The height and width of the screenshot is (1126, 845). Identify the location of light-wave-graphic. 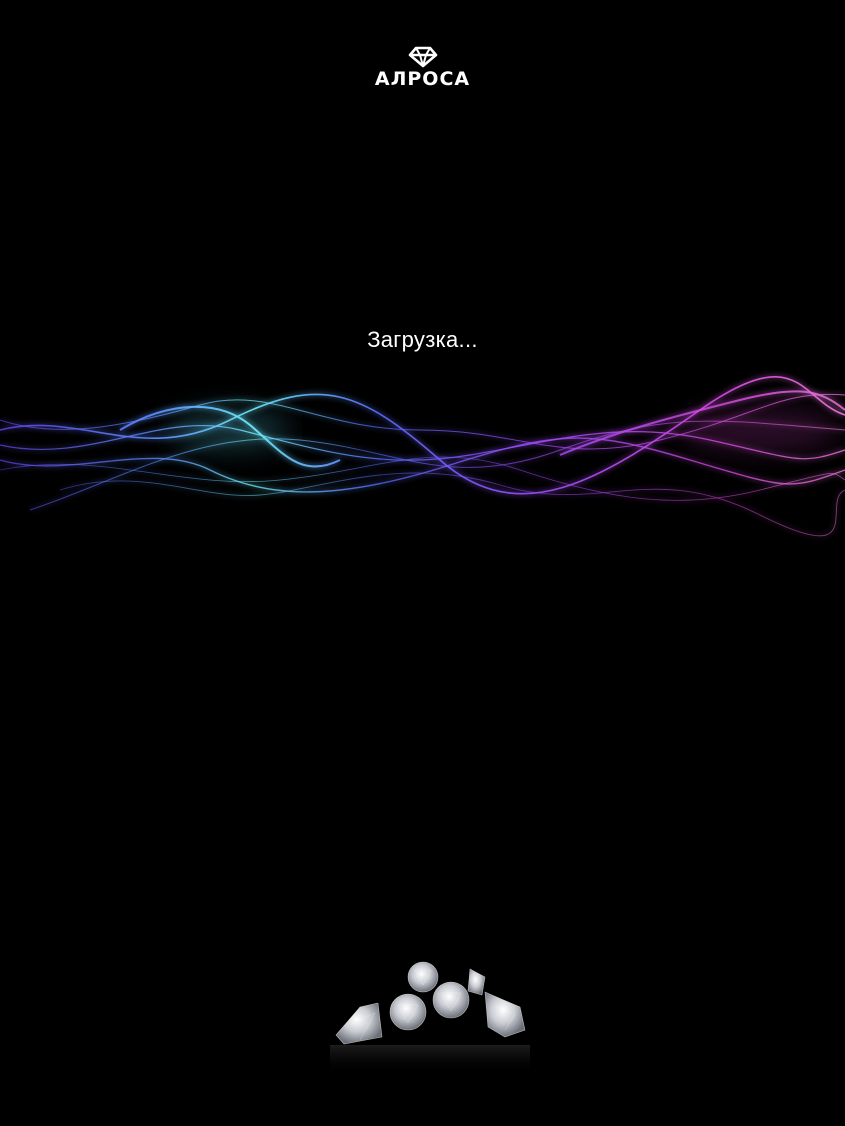
(422, 456).